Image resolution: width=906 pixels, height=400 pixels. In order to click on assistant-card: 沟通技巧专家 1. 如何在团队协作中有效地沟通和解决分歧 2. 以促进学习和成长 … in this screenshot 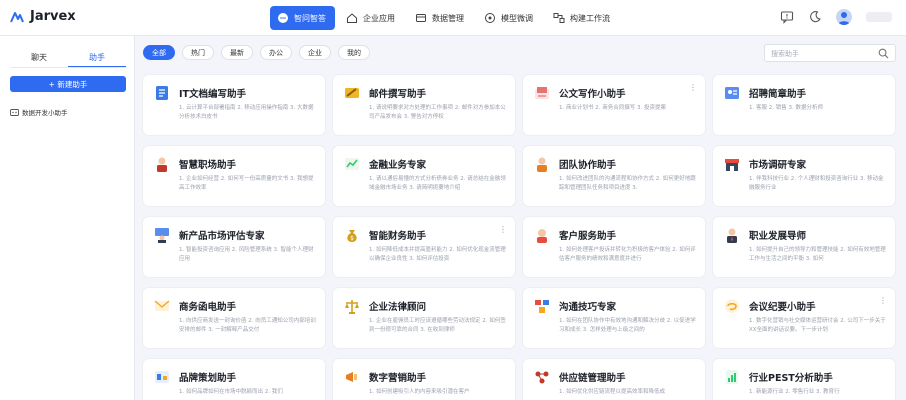, I will do `click(614, 318)`.